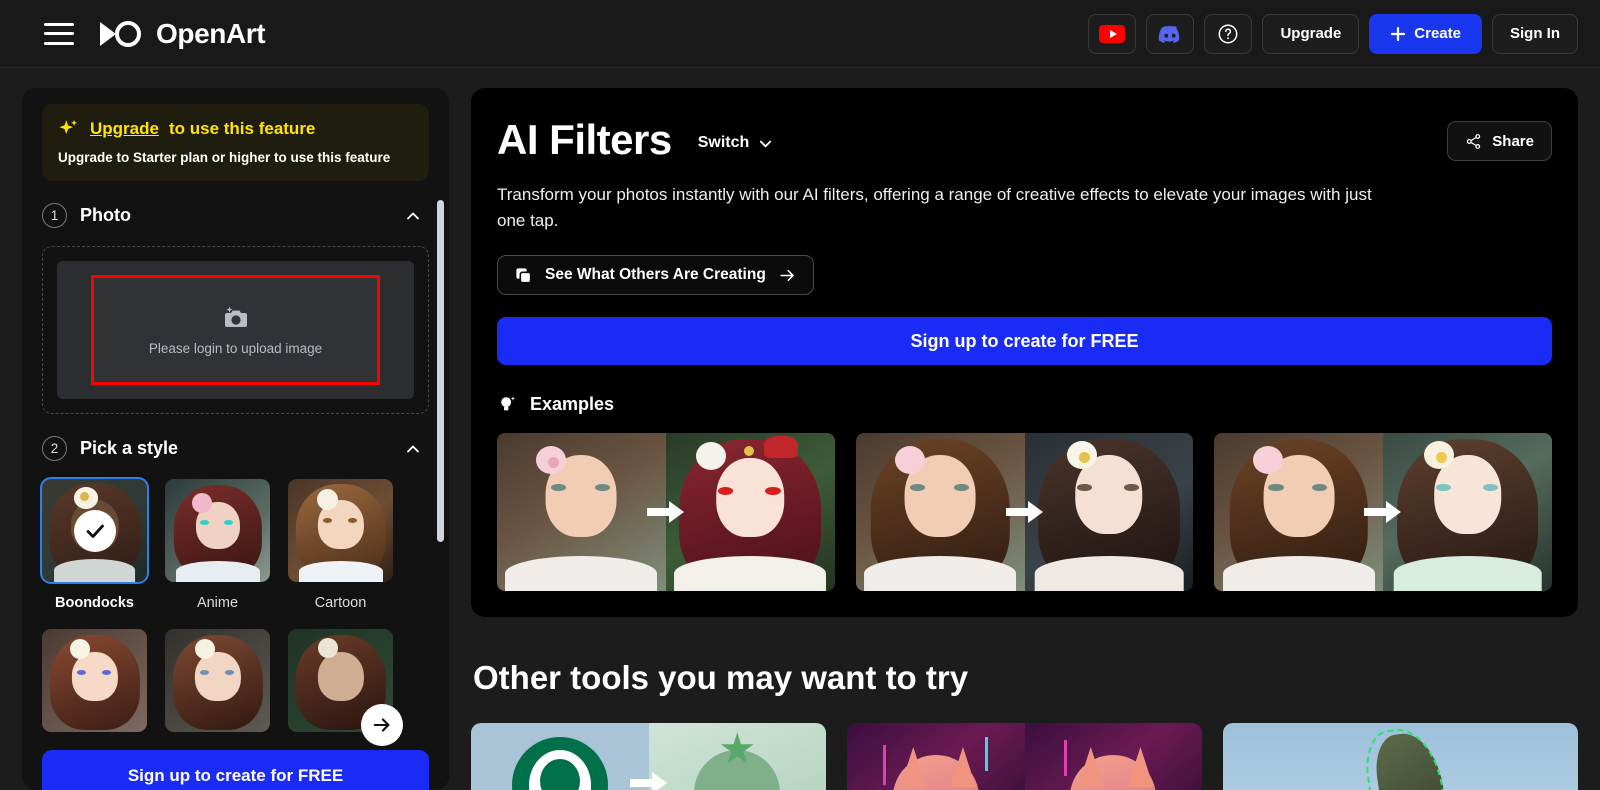 The width and height of the screenshot is (1600, 790). What do you see at coordinates (1437, 33) in the screenshot?
I see `create-button-label: Create` at bounding box center [1437, 33].